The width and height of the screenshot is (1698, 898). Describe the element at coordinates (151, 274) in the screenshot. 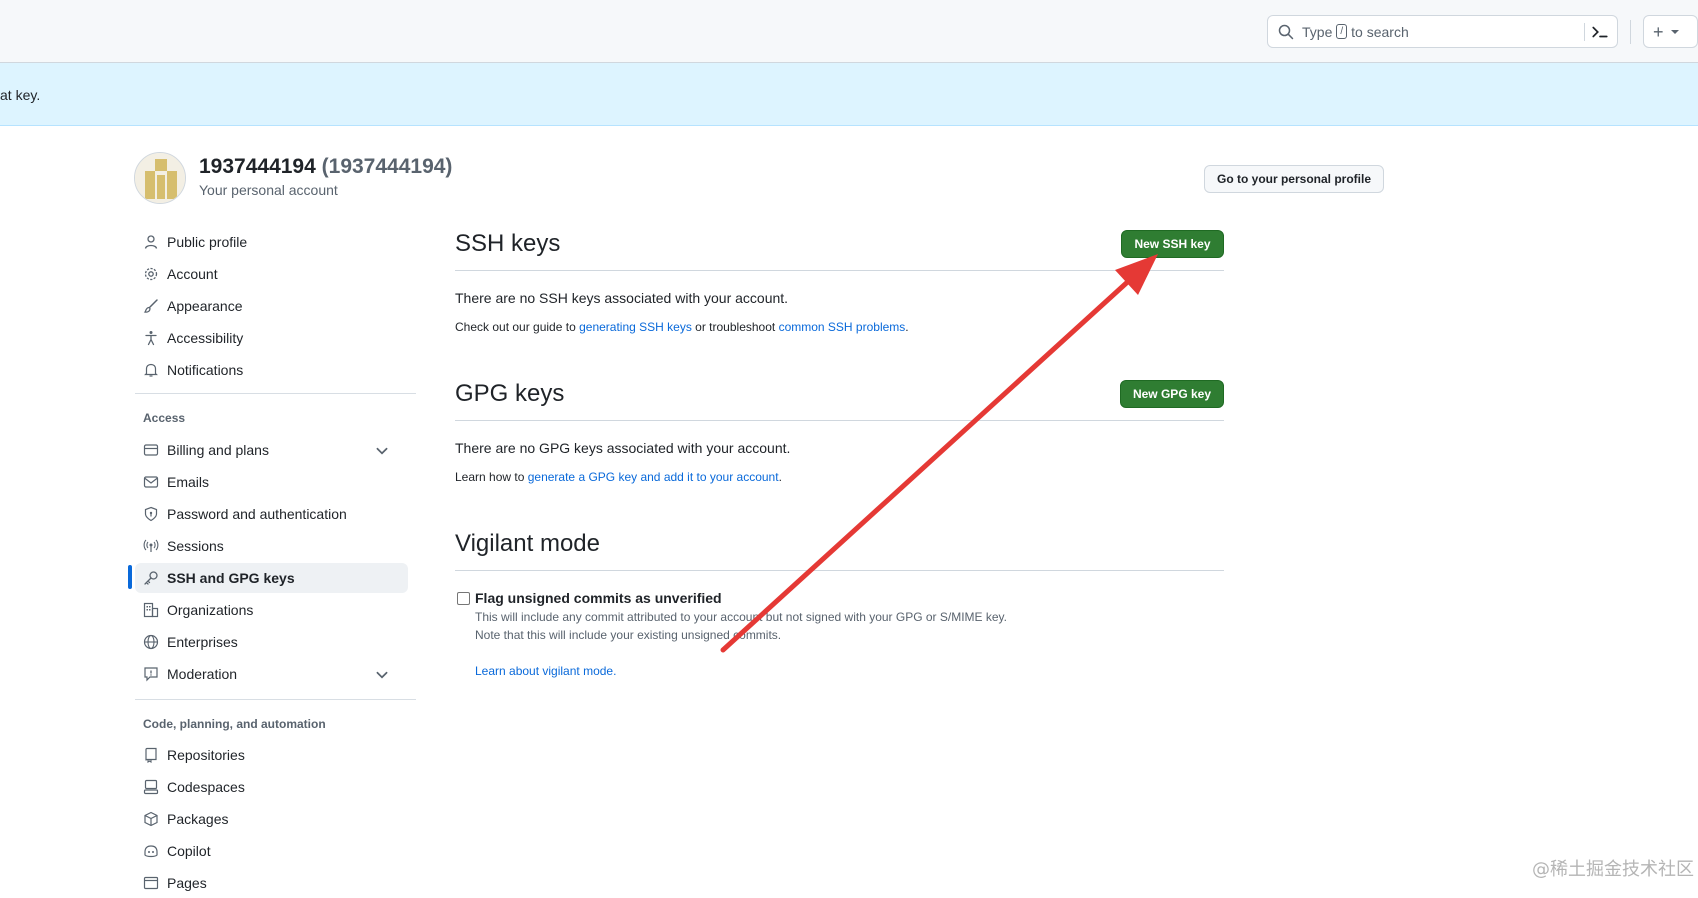

I see `gear-icon` at that location.